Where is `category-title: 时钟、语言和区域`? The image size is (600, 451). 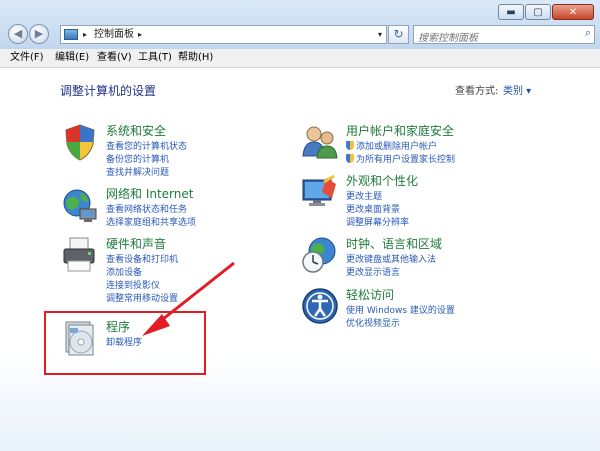 category-title: 时钟、语言和区域 is located at coordinates (394, 243).